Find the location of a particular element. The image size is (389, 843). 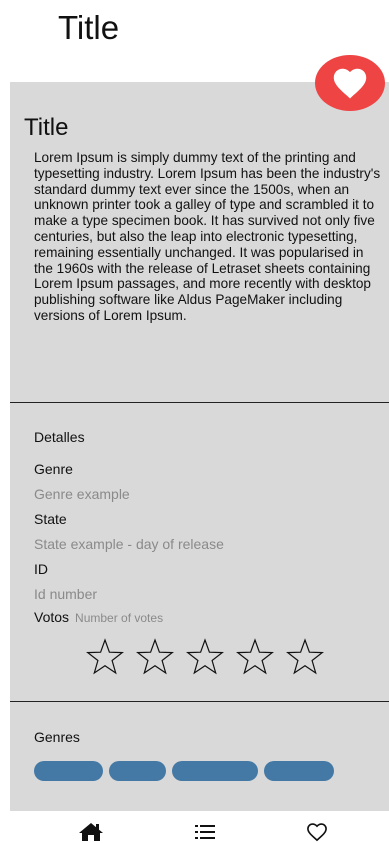

bottom-navigation is located at coordinates (194, 827).